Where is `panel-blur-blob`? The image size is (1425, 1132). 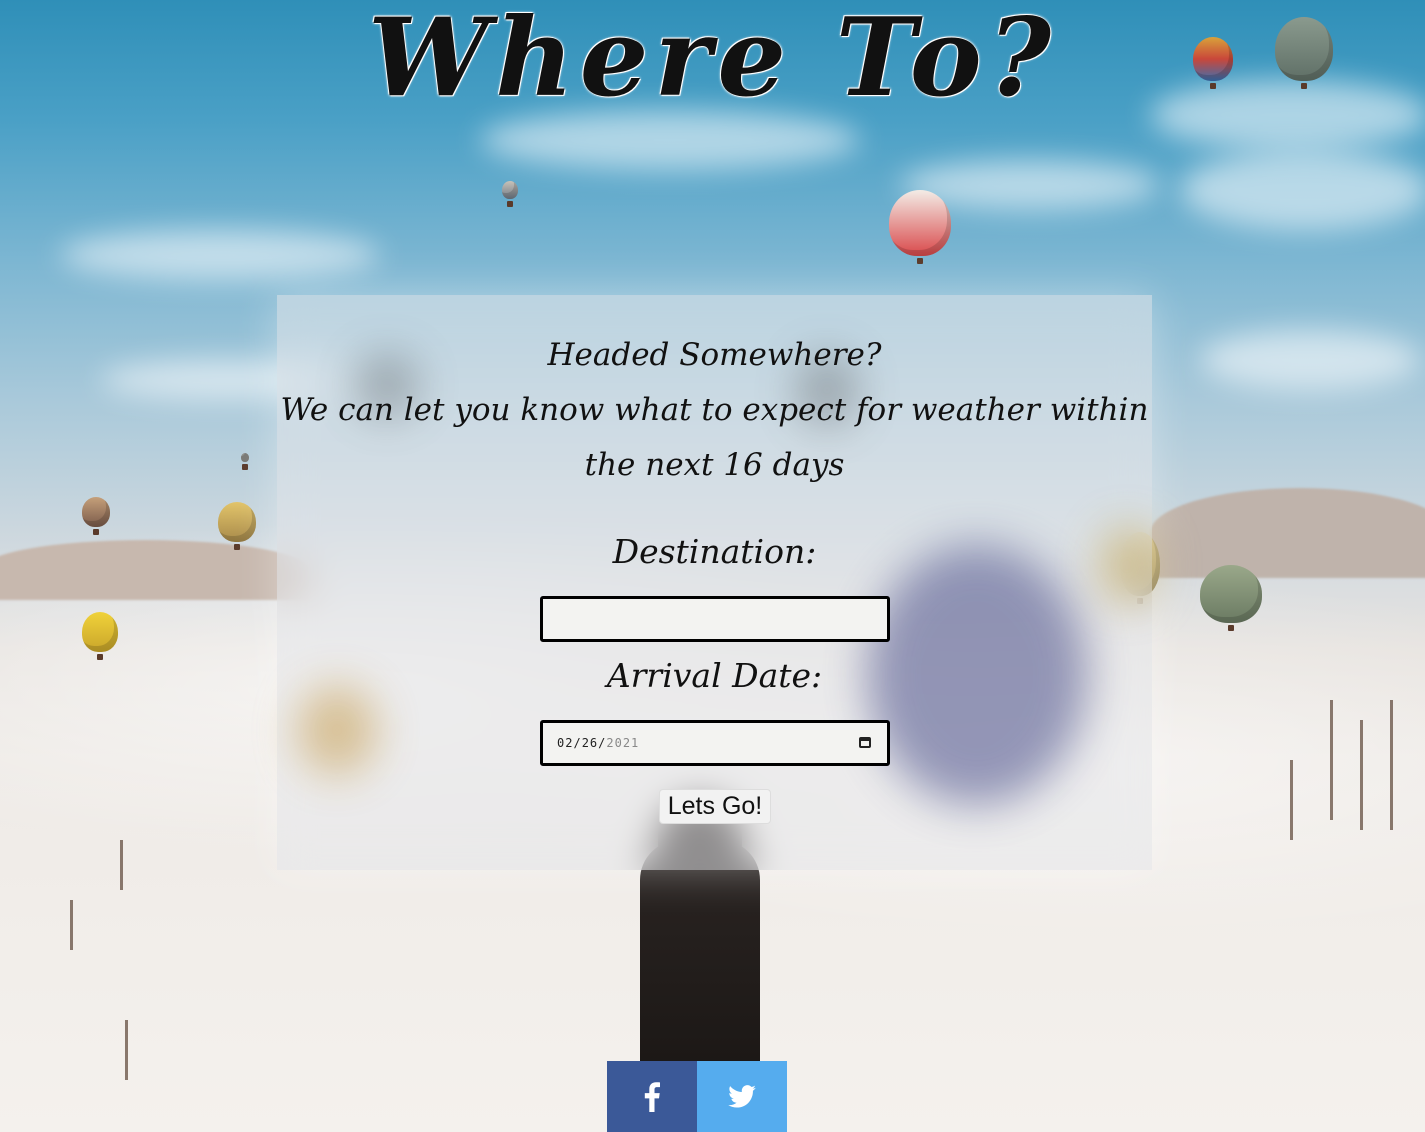
panel-blur-blob is located at coordinates (337, 730).